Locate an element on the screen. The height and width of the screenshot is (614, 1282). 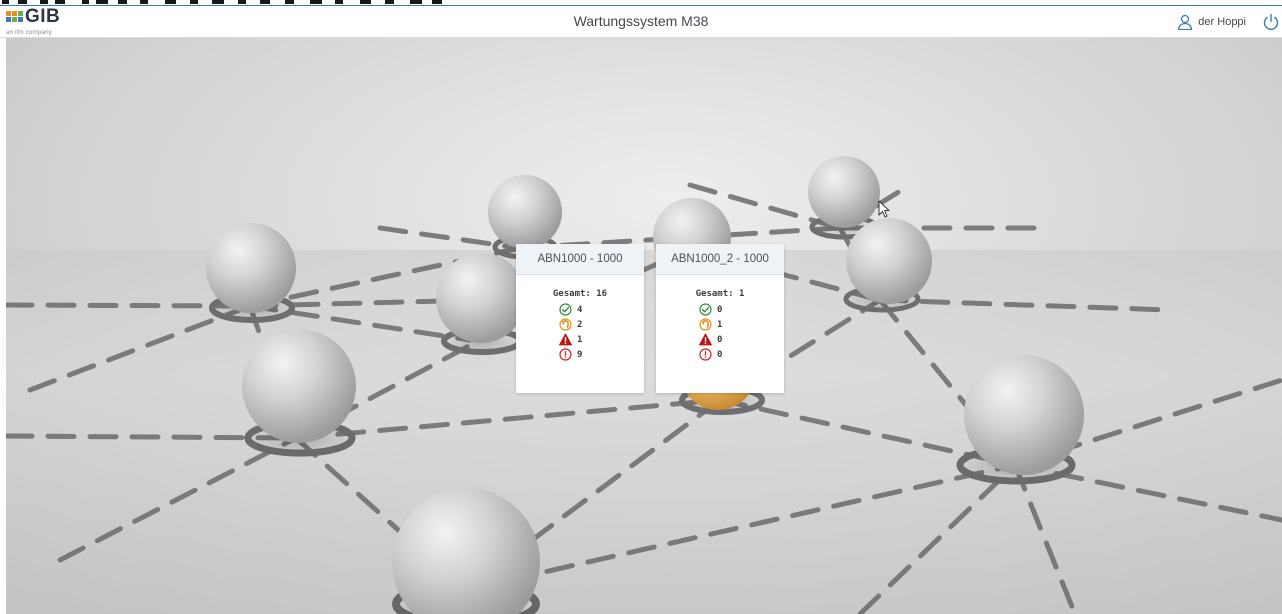
hotspot-card-title: ABN1000_2 - 1000 is located at coordinates (720, 259).